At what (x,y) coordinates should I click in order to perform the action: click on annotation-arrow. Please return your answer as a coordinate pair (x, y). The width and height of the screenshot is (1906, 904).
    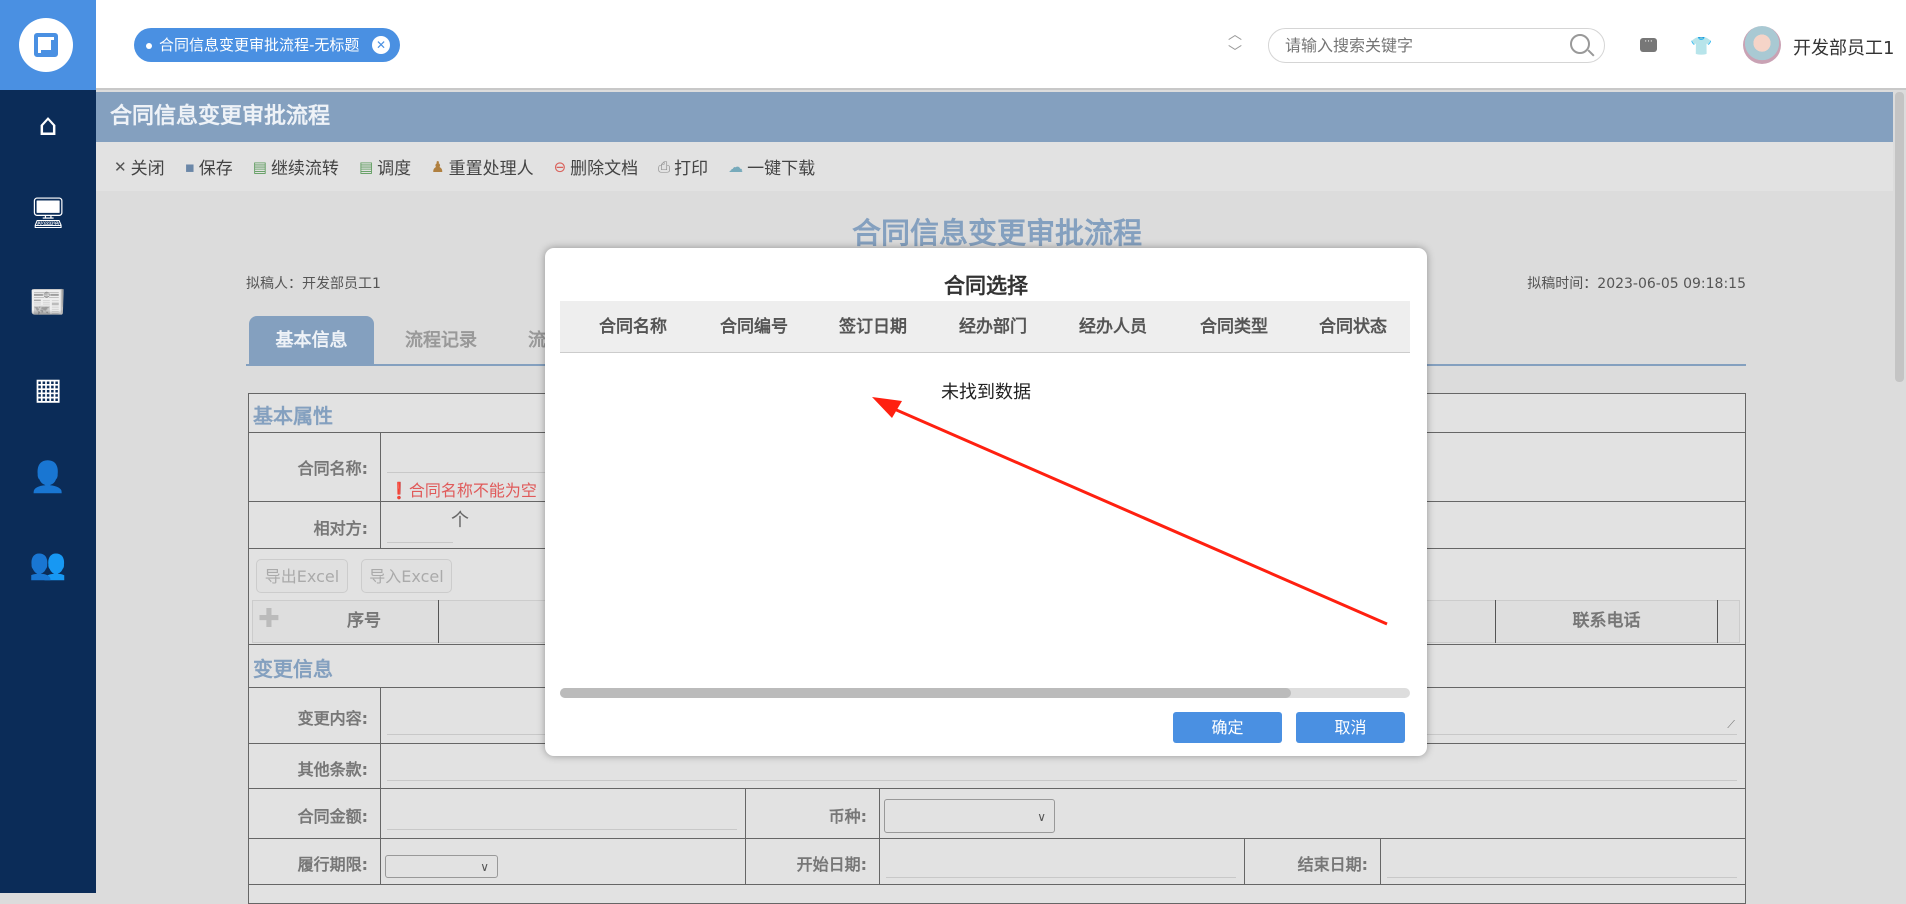
    Looking at the image, I should click on (1130, 511).